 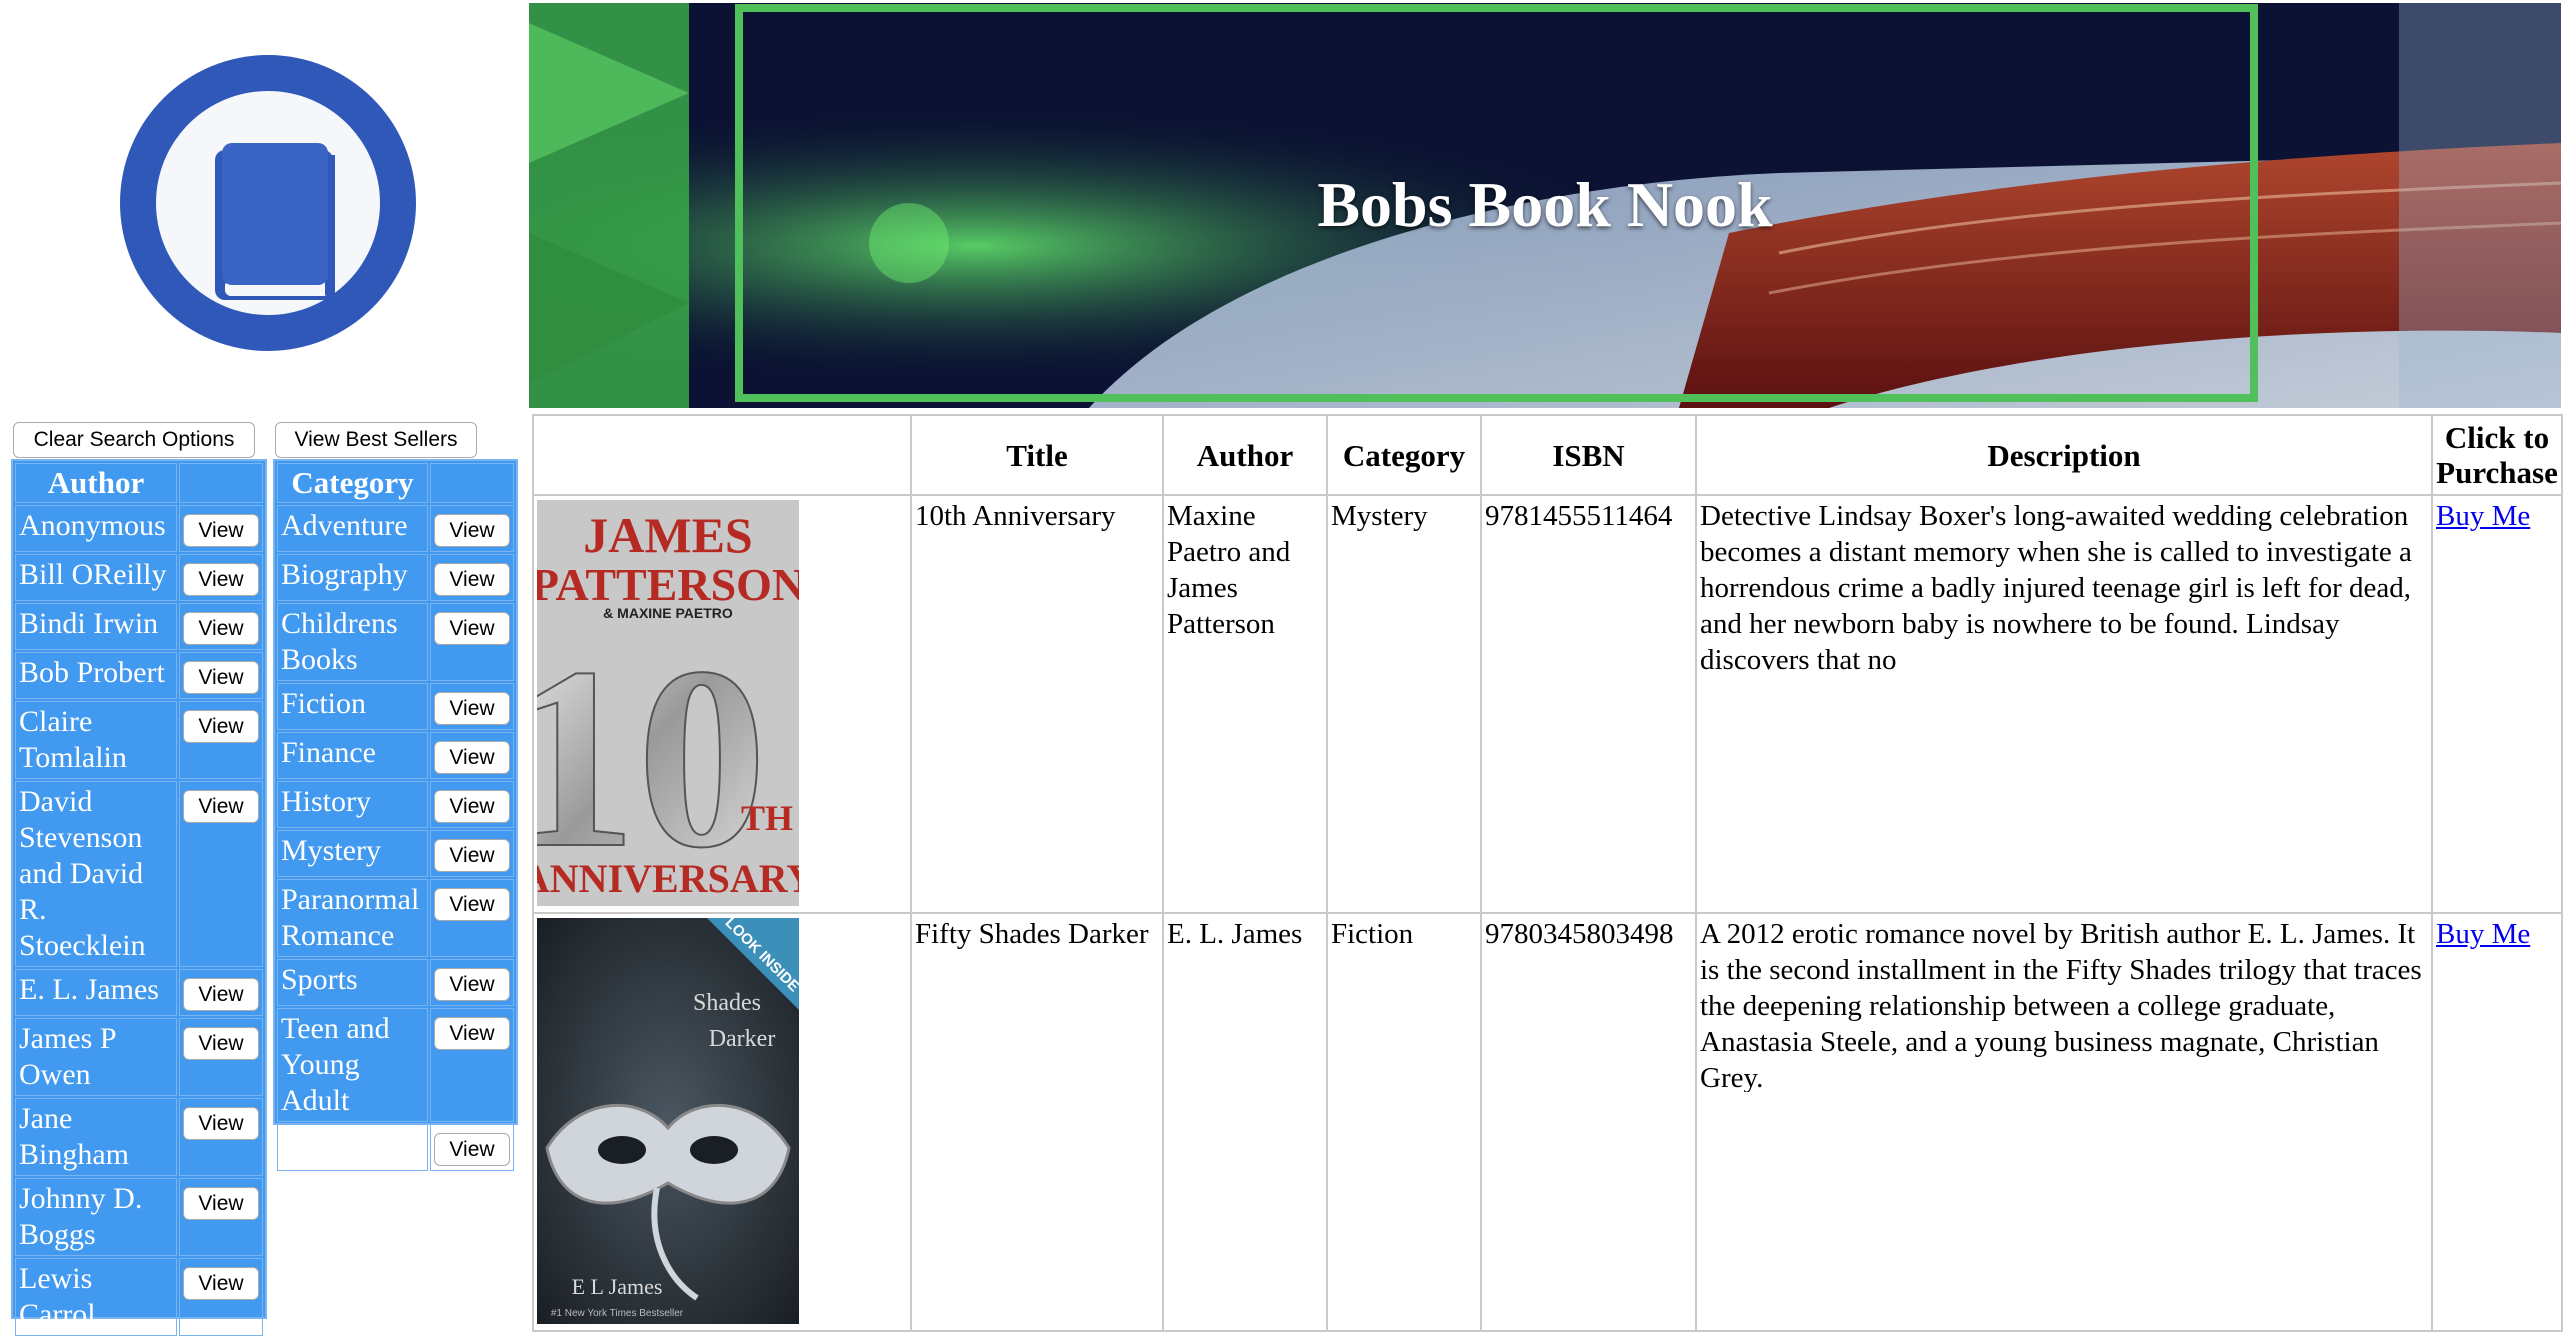 What do you see at coordinates (96, 992) in the screenshot?
I see `author-name: E. L. James` at bounding box center [96, 992].